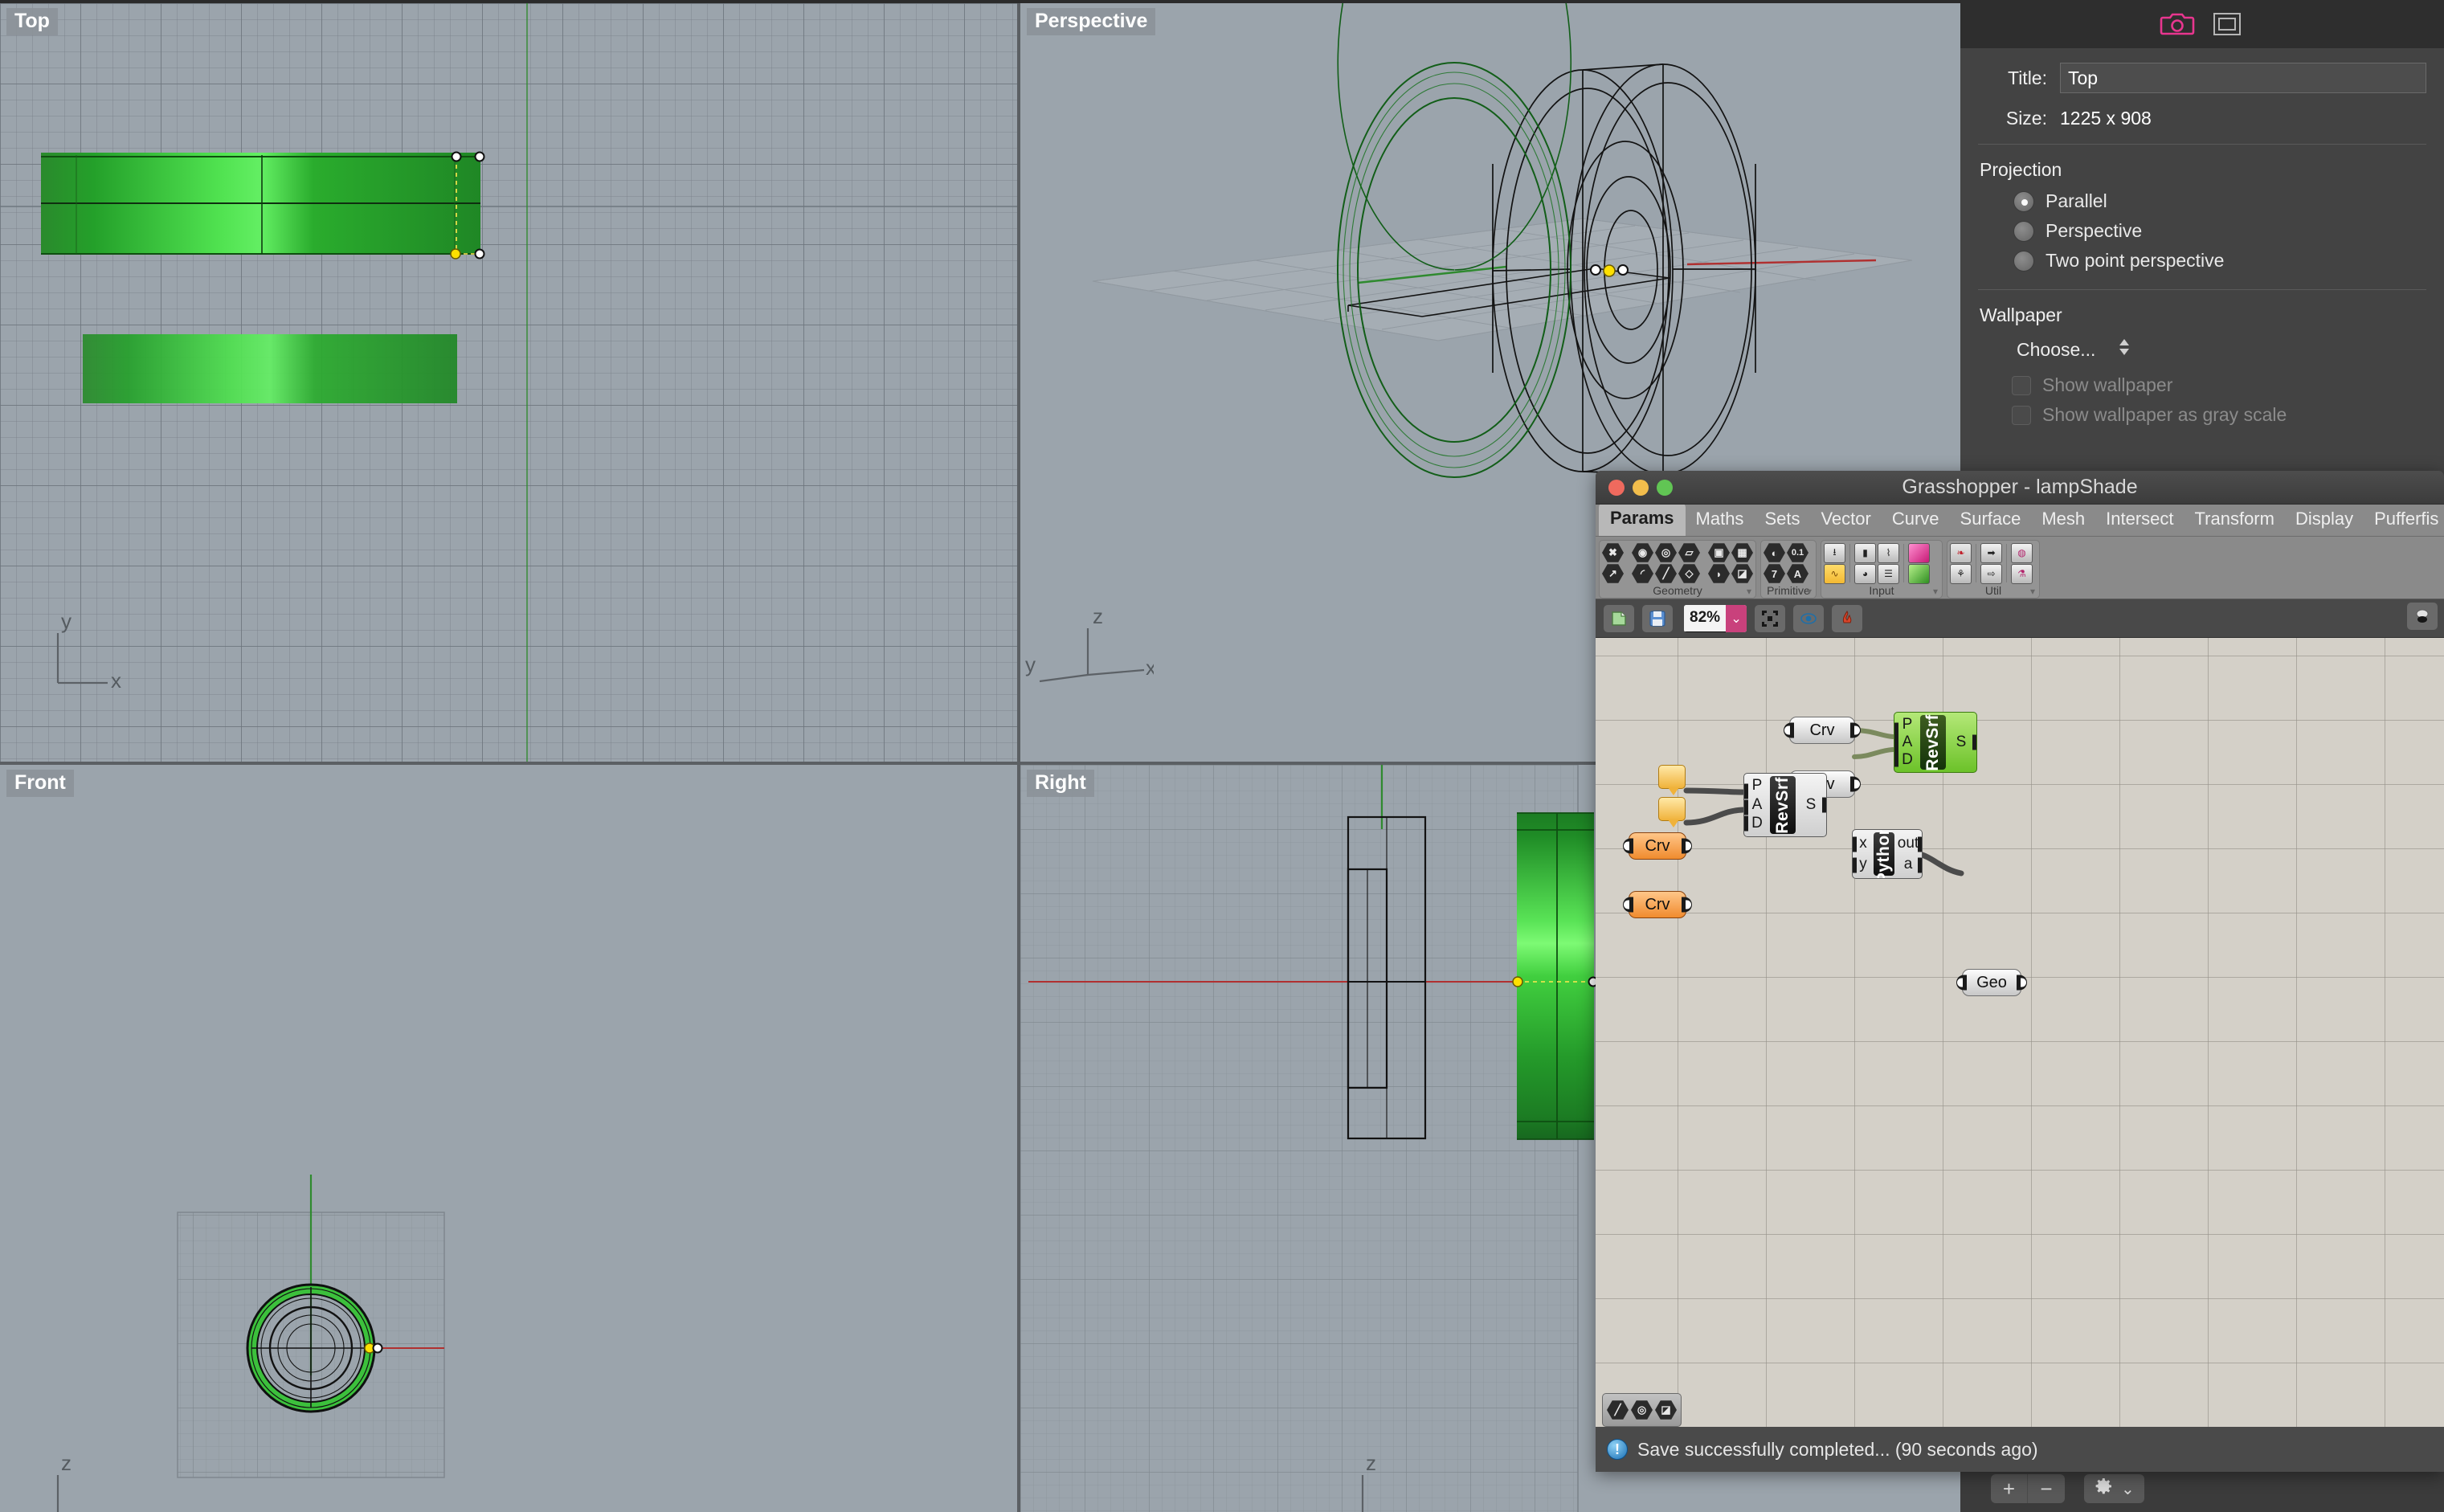 The width and height of the screenshot is (2444, 1512). What do you see at coordinates (1666, 552) in the screenshot?
I see `curve-param-icon: ◎` at bounding box center [1666, 552].